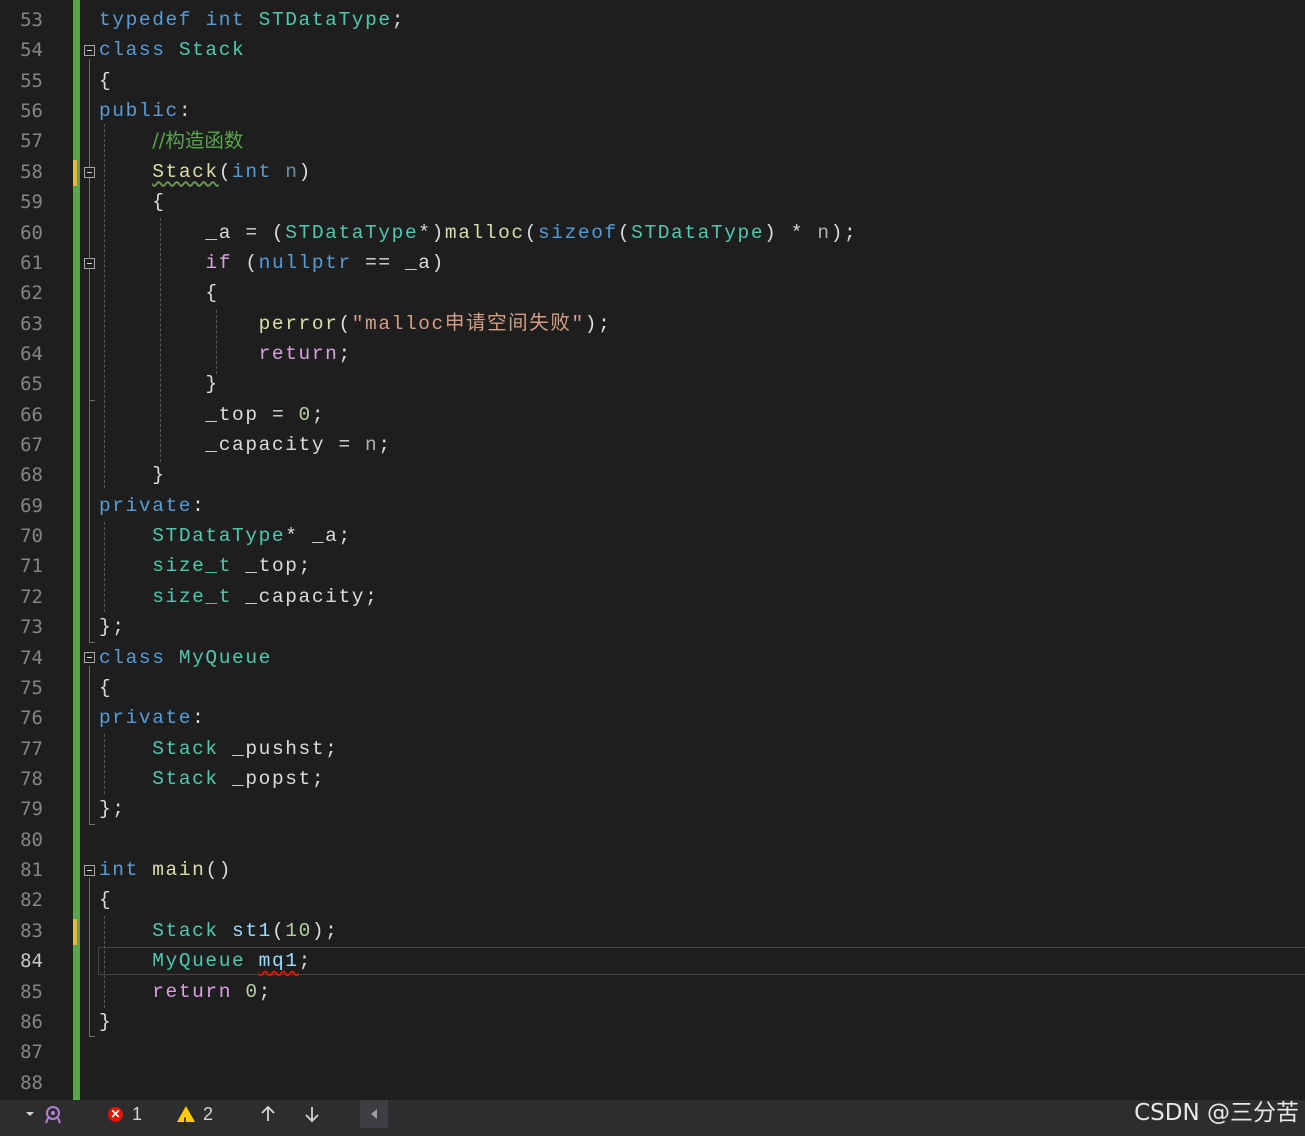 The width and height of the screenshot is (1305, 1136). Describe the element at coordinates (115, 1114) in the screenshot. I see `error-icon: ✕` at that location.